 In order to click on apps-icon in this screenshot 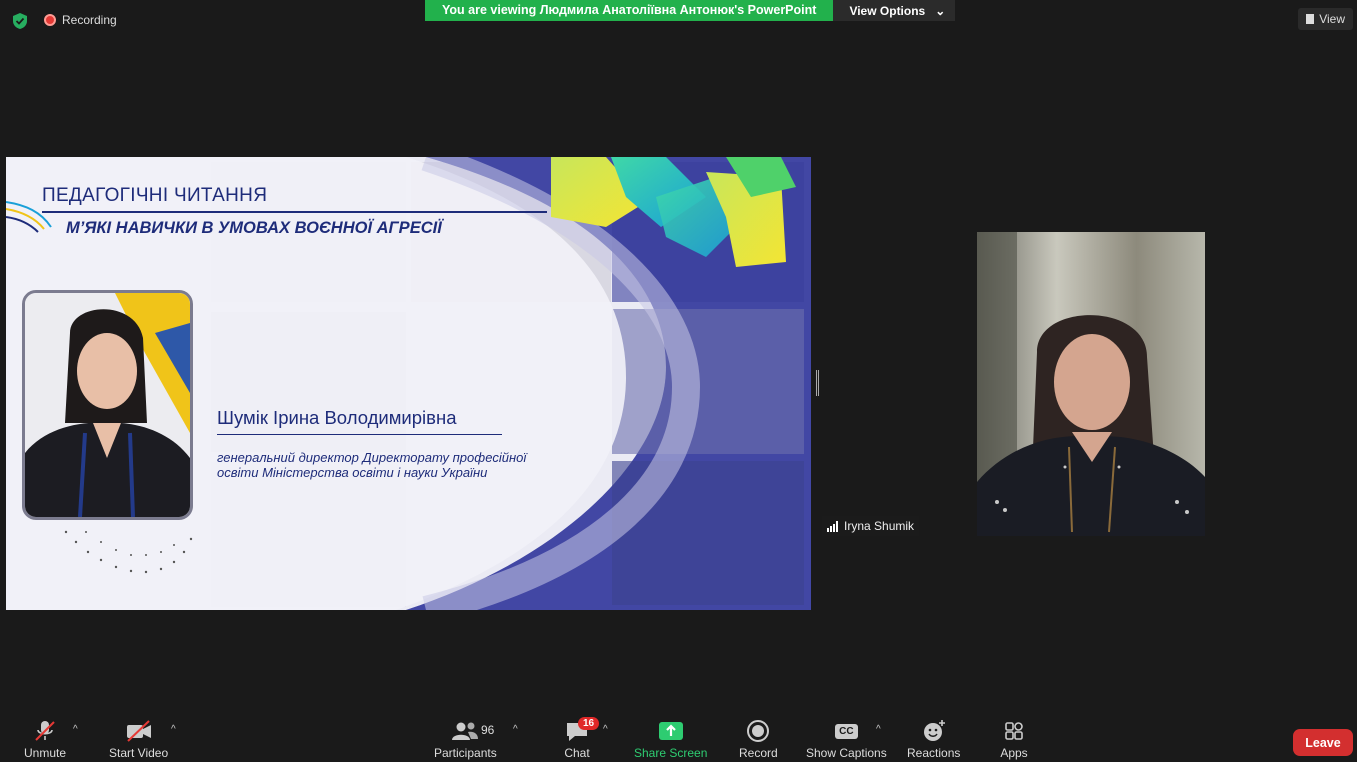, I will do `click(1014, 731)`.